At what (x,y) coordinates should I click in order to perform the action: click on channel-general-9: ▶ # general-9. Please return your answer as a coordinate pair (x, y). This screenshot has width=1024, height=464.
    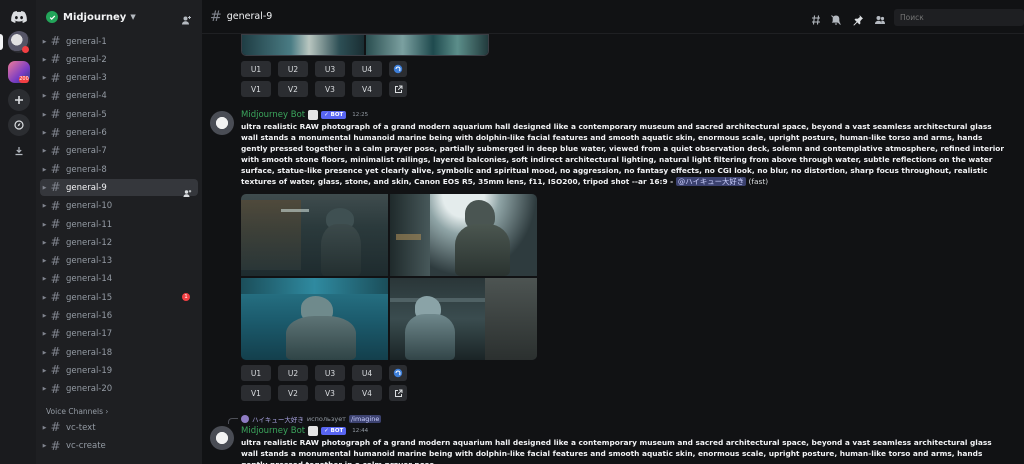
    Looking at the image, I should click on (119, 188).